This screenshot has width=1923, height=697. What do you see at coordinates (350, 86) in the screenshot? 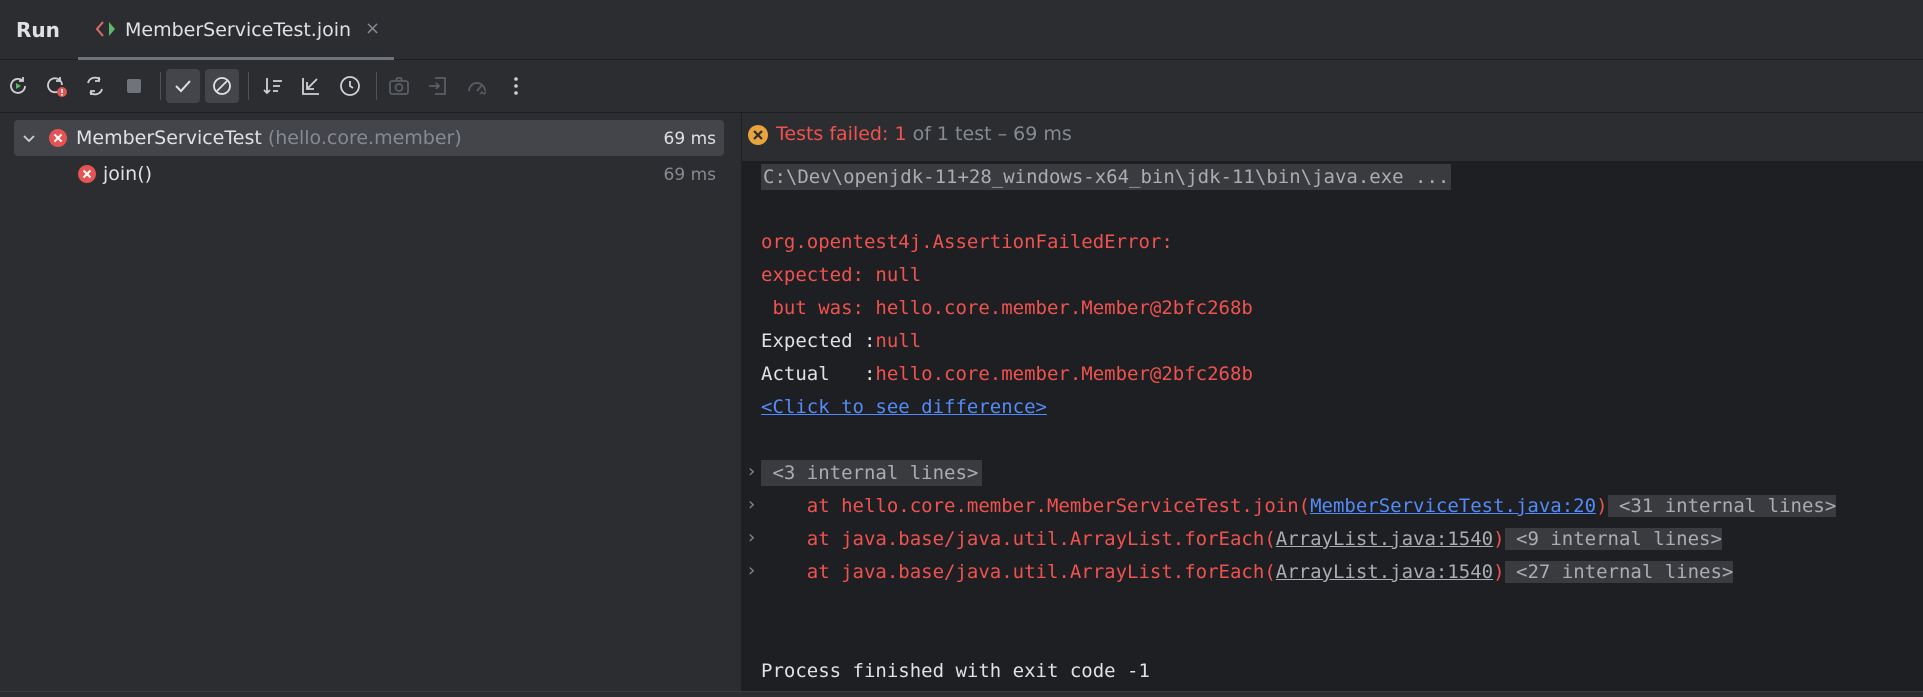
I see `history-icon` at bounding box center [350, 86].